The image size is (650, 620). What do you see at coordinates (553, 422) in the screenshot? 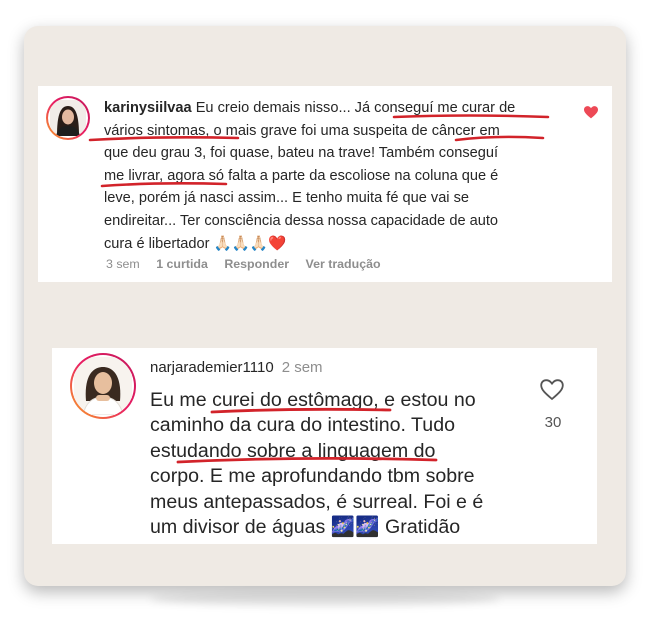
I see `likes-count: 30` at bounding box center [553, 422].